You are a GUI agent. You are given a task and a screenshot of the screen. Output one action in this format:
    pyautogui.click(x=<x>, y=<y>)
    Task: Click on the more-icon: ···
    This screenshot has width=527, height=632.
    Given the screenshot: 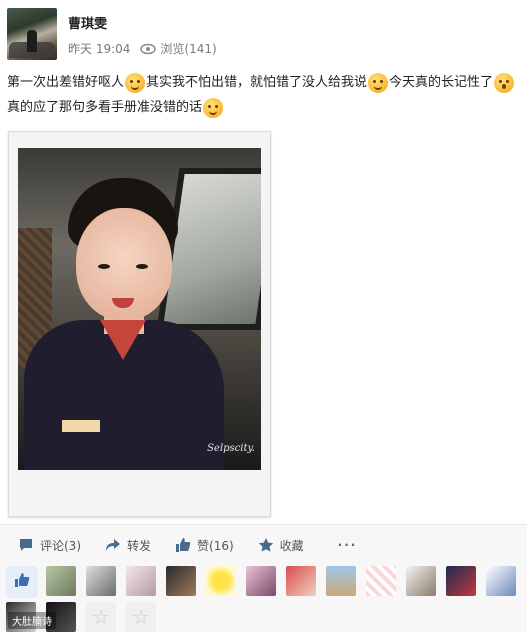 What is the action you would take?
    pyautogui.click(x=347, y=545)
    